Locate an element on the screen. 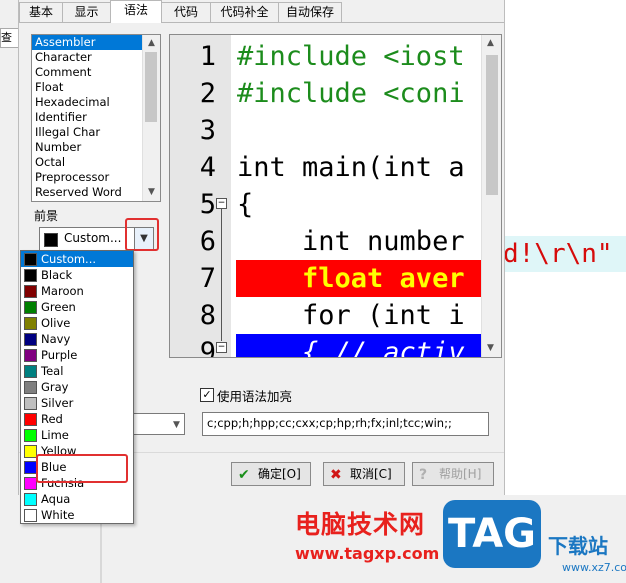 The width and height of the screenshot is (626, 583). foreground-label: 前景 is located at coordinates (46, 216).